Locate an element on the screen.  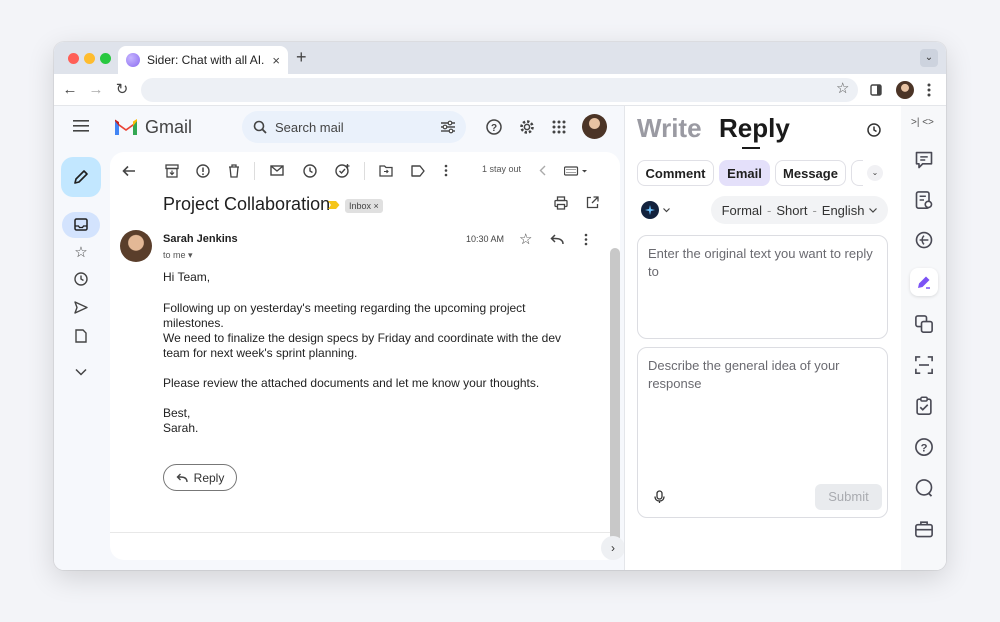
collapse-sidebar-chevron-icon: › is located at coordinates (613, 548).